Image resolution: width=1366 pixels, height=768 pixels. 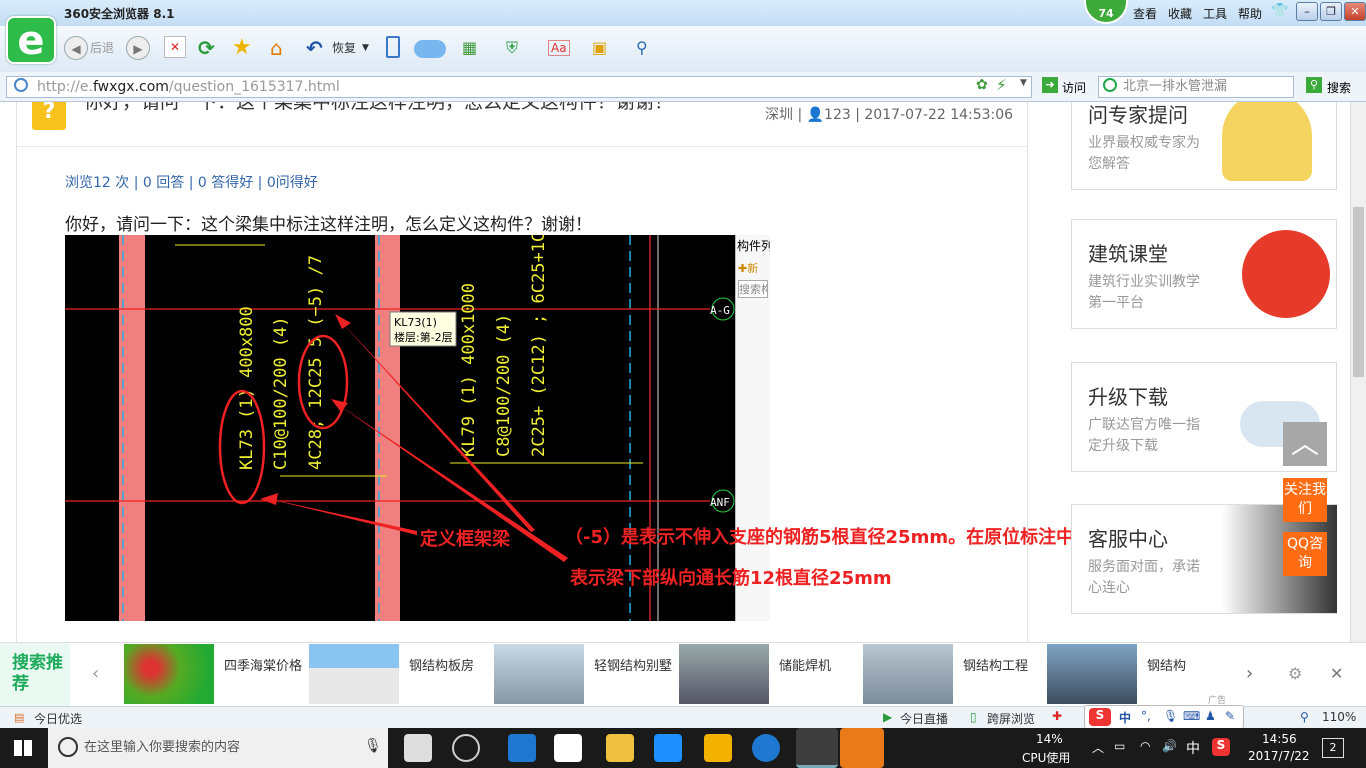 I want to click on scrollbar, so click(x=1358, y=372).